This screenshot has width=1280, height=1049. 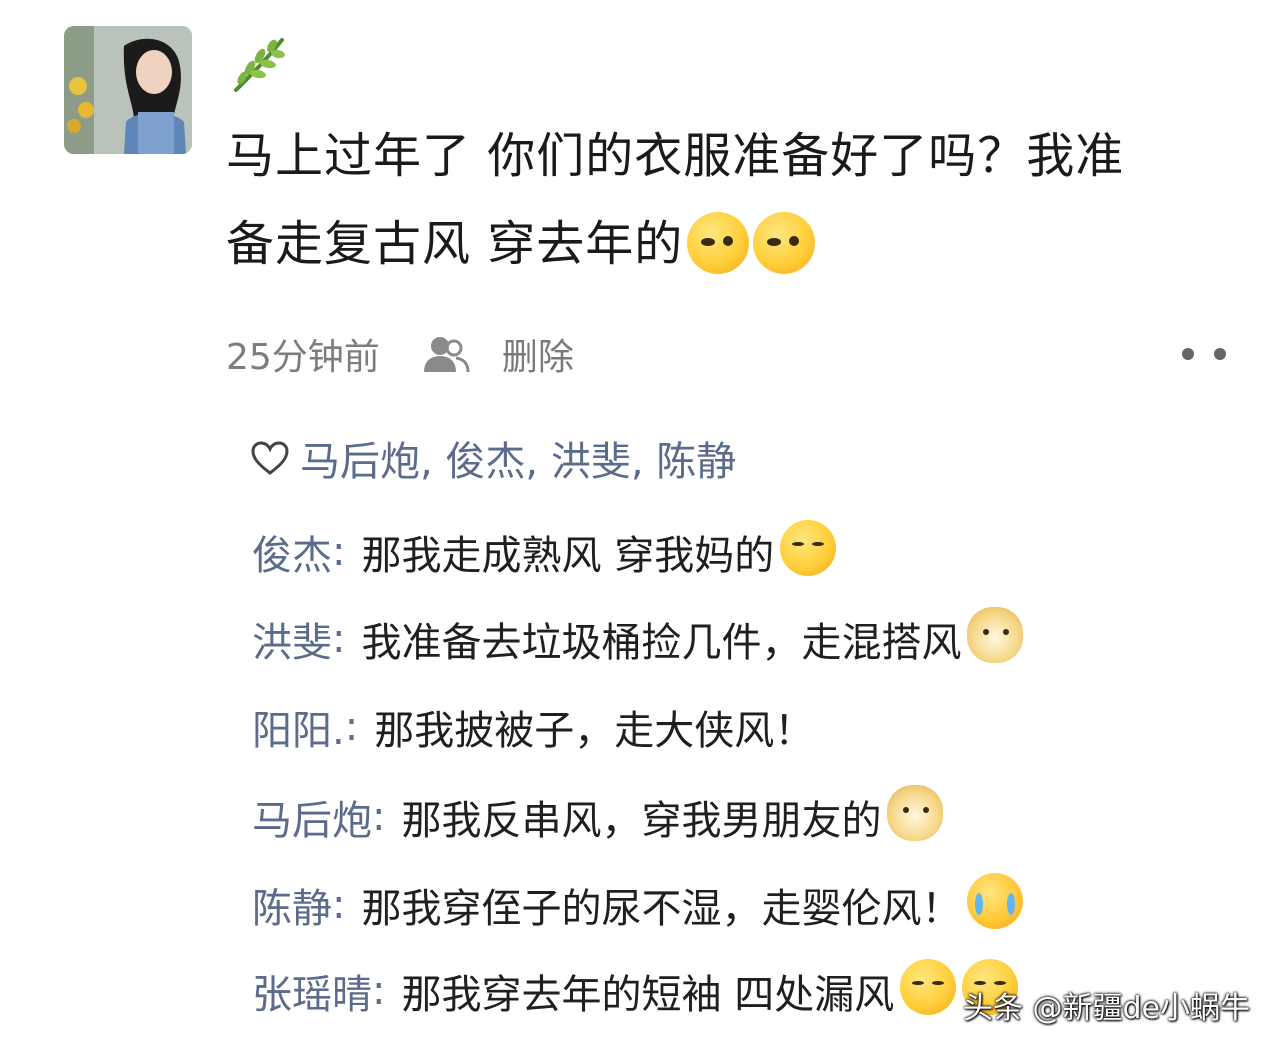 I want to click on watermark: 头条 @新疆de小蜗牛, so click(x=1106, y=1008).